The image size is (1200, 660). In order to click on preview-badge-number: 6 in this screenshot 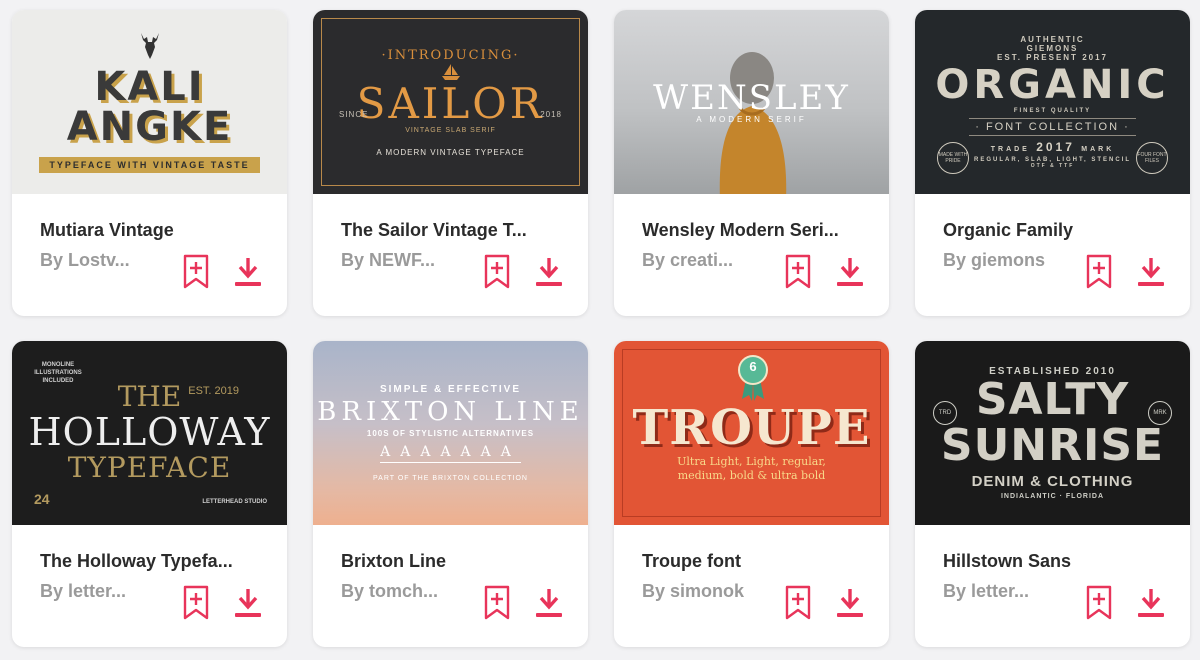, I will do `click(753, 366)`.